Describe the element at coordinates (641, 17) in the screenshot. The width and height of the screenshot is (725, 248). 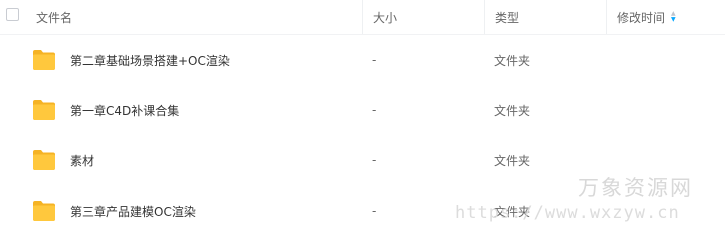
I see `column-header-modified-label: 修改时间` at that location.